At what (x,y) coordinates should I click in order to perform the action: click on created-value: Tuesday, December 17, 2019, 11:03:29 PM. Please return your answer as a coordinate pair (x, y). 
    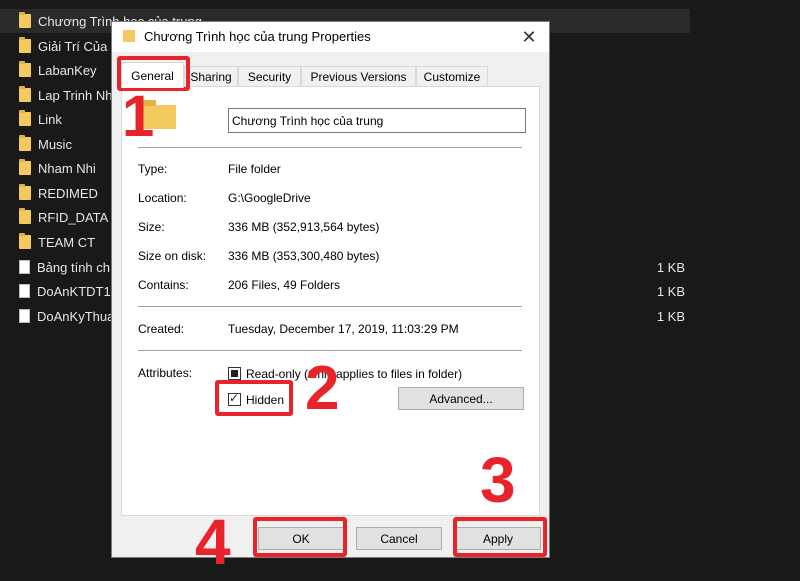
    Looking at the image, I should click on (343, 329).